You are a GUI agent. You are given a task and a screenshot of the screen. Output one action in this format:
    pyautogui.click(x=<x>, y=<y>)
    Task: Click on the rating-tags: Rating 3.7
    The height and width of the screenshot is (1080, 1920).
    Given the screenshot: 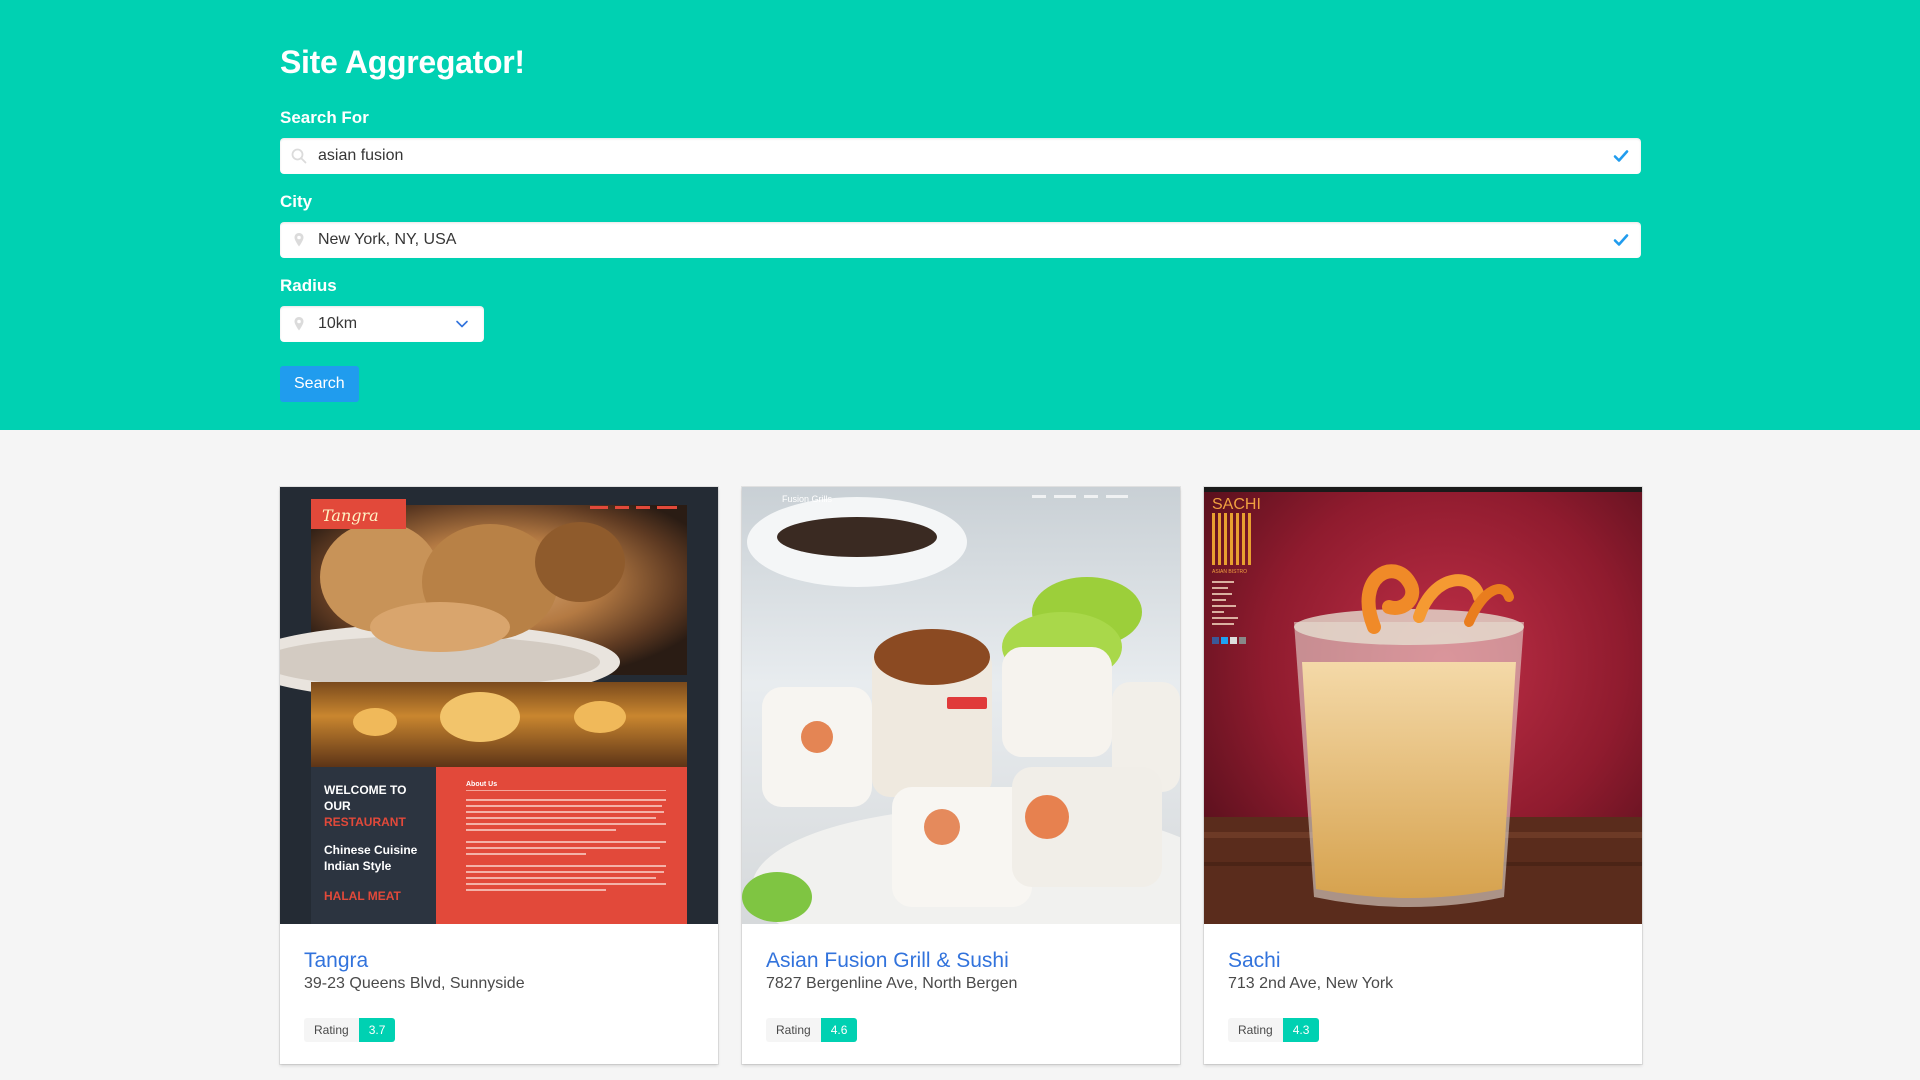 What is the action you would take?
    pyautogui.click(x=499, y=1030)
    